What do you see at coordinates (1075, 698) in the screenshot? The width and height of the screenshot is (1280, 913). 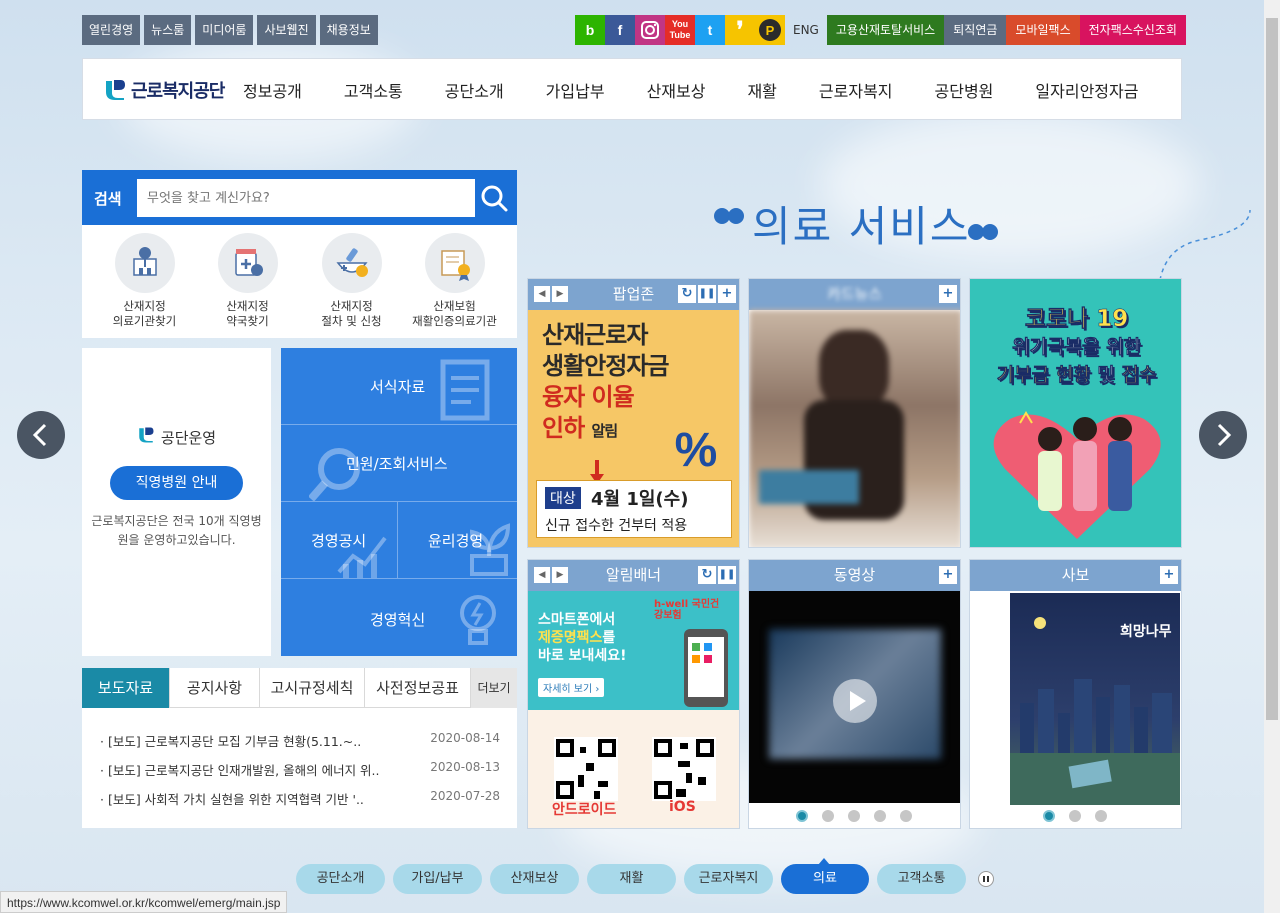 I see `magazine-image: 희망나무` at bounding box center [1075, 698].